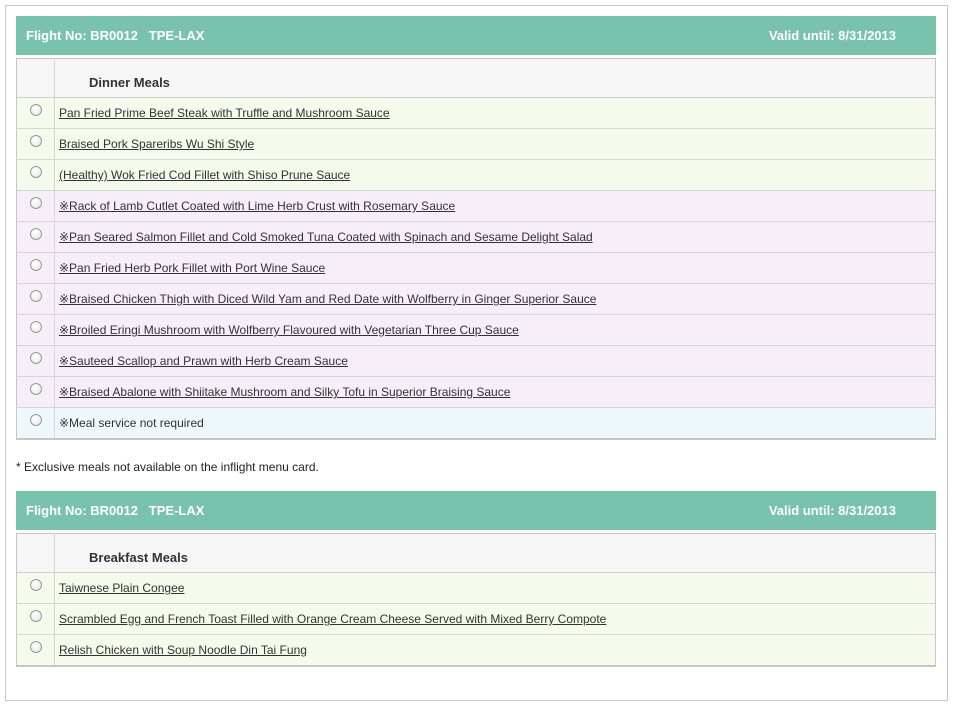  What do you see at coordinates (495, 553) in the screenshot?
I see `section-title: Breakfast Meals` at bounding box center [495, 553].